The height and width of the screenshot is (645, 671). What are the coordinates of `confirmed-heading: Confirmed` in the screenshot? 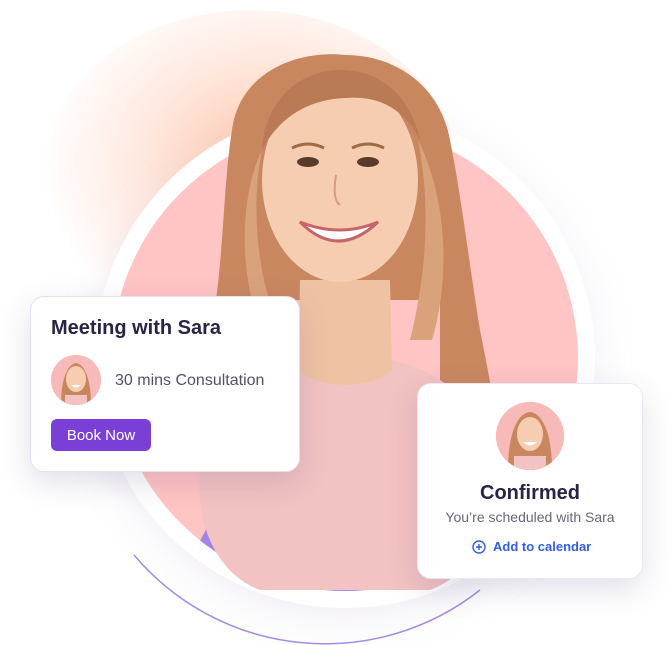 It's located at (530, 493).